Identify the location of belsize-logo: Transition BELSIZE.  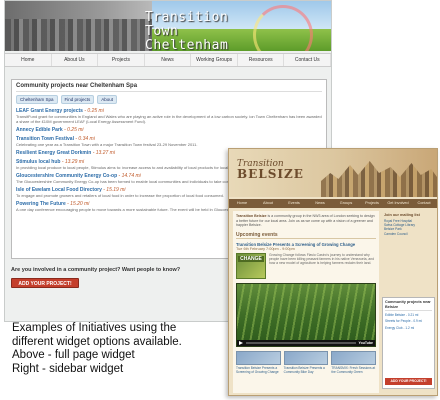
(277, 170).